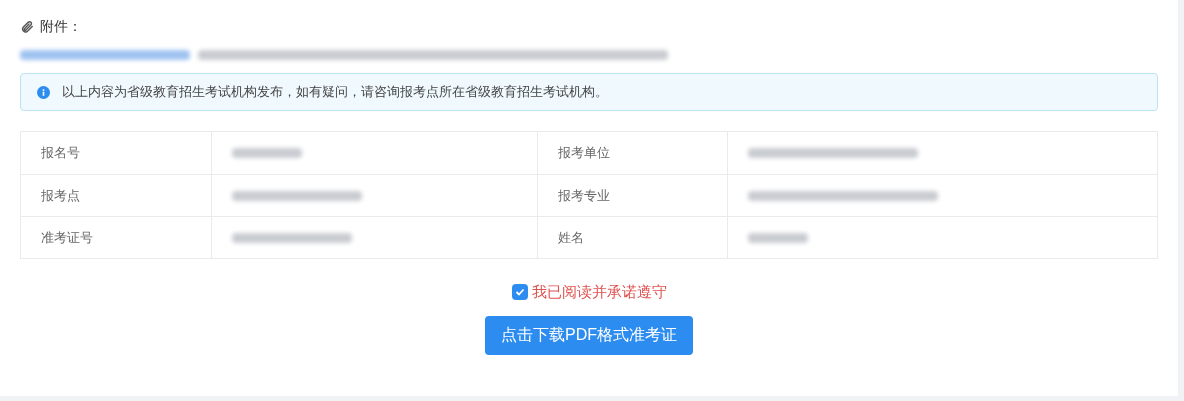 The image size is (1184, 401). Describe the element at coordinates (60, 195) in the screenshot. I see `field-label: 报考点` at that location.